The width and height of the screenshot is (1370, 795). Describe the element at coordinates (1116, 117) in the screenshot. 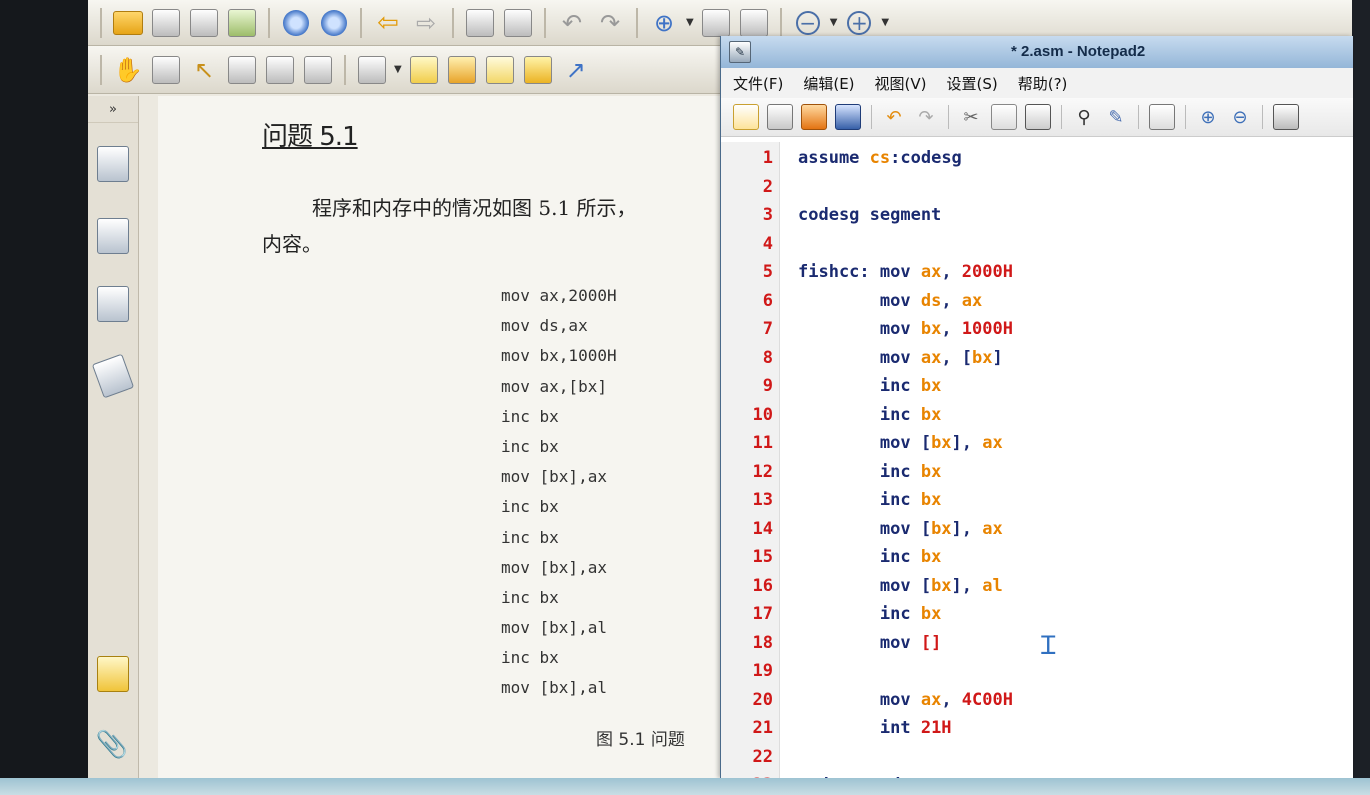

I see `replace-icon: ✎` at that location.